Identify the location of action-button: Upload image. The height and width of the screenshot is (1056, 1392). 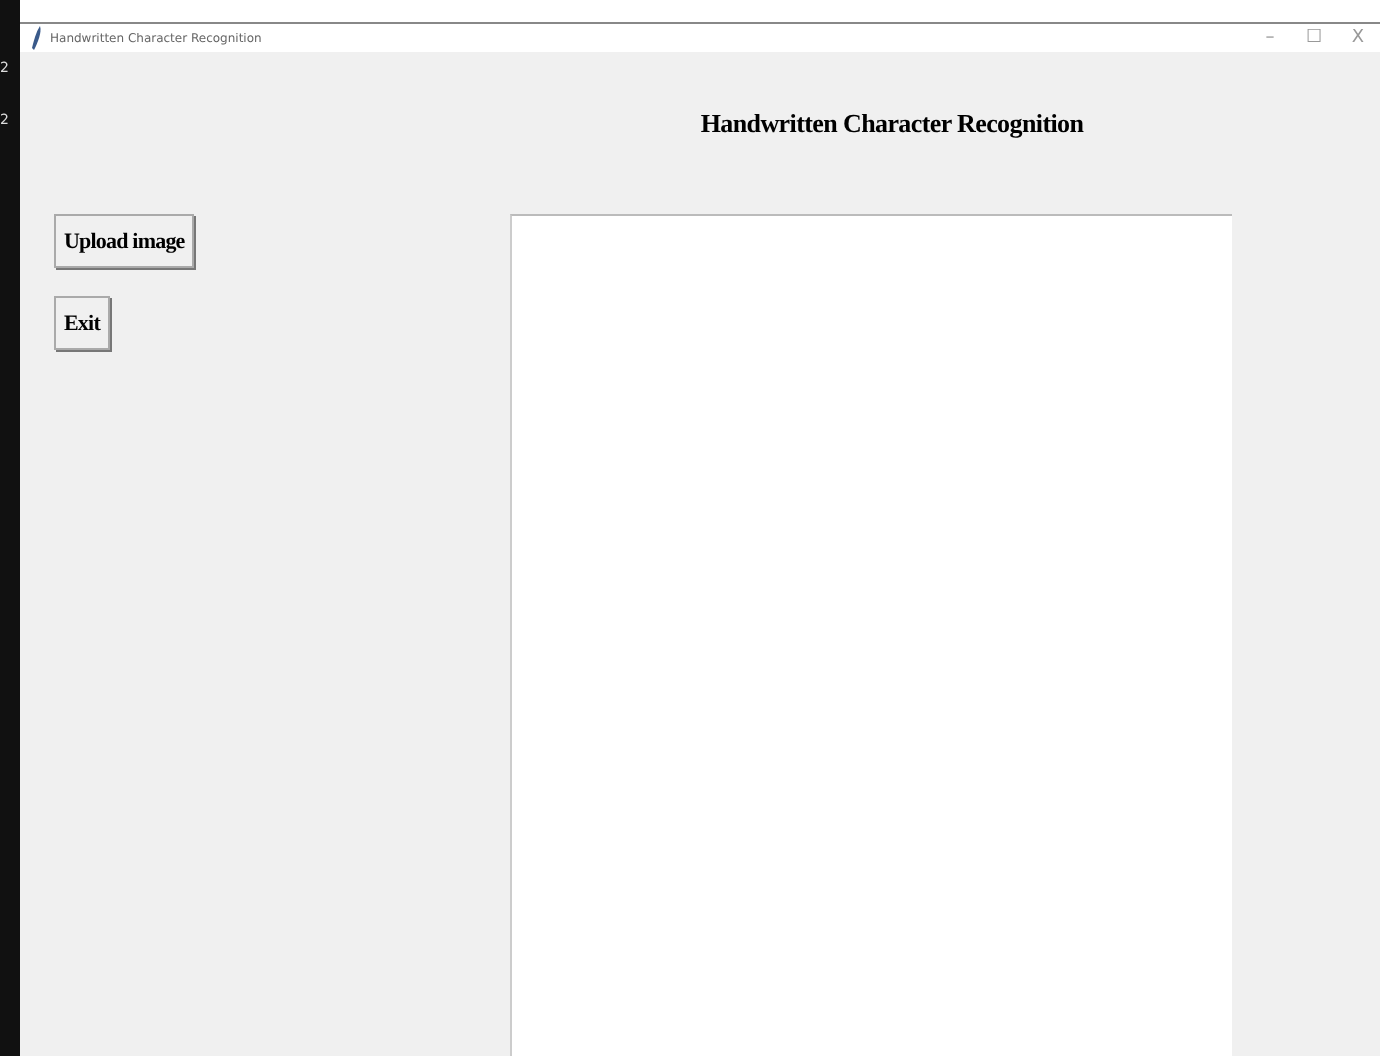
(124, 241).